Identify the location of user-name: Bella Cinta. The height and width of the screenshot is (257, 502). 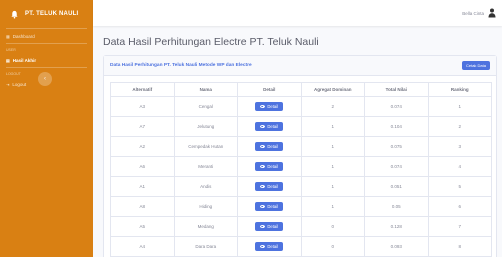
(473, 13).